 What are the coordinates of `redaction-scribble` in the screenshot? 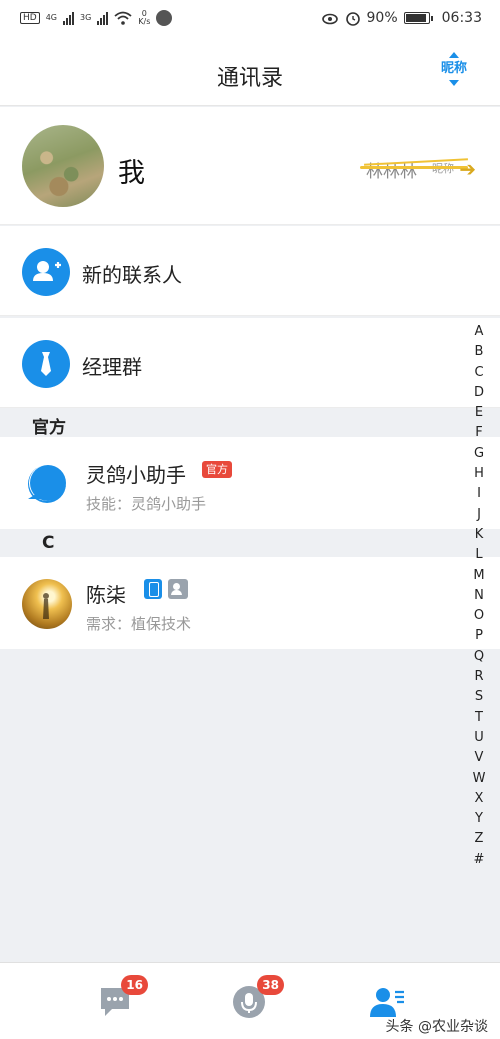 It's located at (414, 167).